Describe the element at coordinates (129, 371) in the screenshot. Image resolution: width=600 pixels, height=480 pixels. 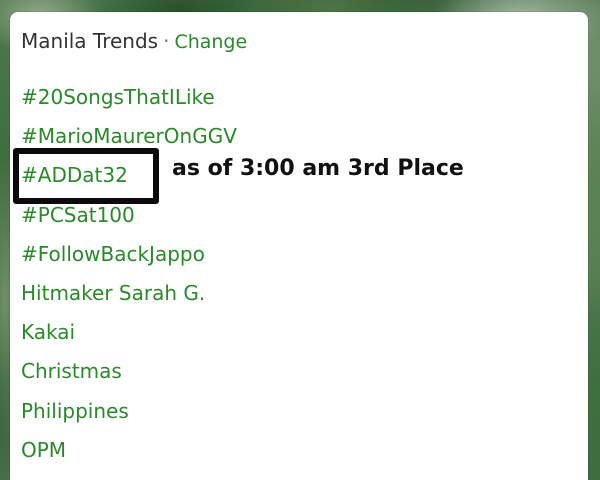
I see `trend-link-christmas: Christmas` at that location.